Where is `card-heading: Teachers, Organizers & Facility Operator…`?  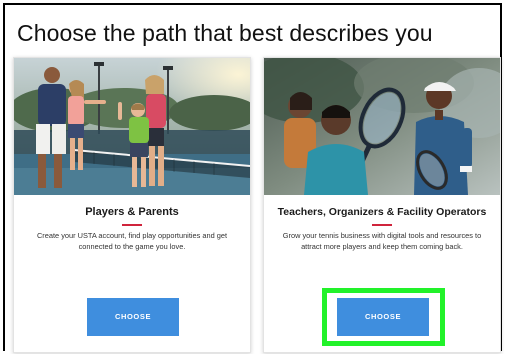 card-heading: Teachers, Organizers & Facility Operator… is located at coordinates (382, 212).